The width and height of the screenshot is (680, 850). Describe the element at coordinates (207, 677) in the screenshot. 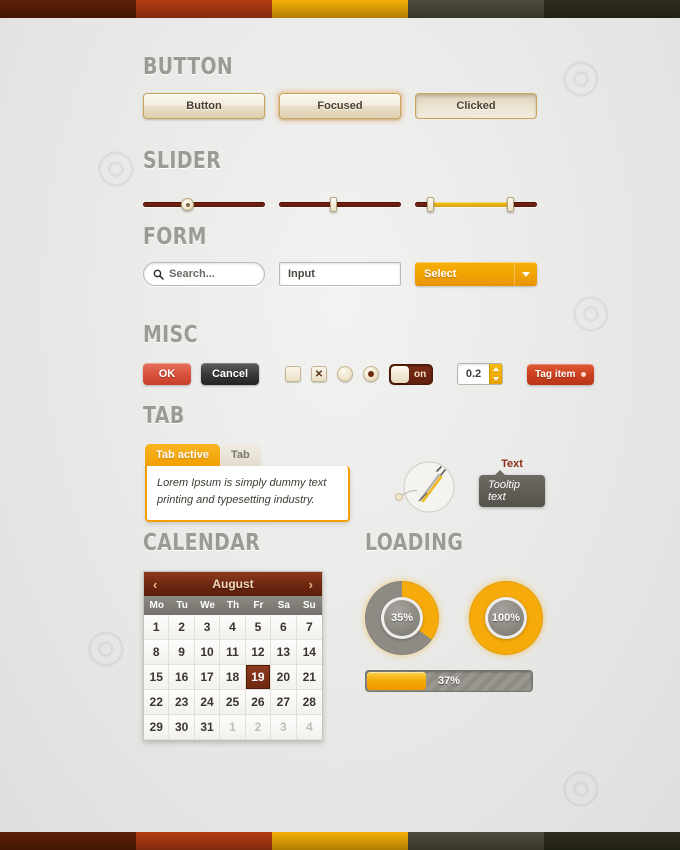

I see `calendar-day: 17` at that location.